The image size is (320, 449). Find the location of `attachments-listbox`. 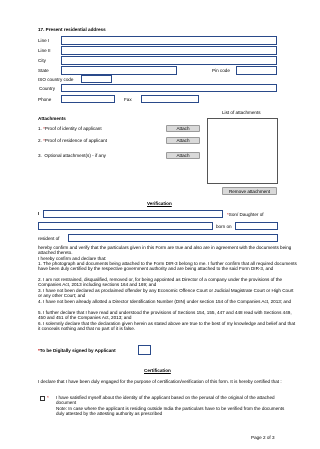

attachments-listbox is located at coordinates (242, 151).